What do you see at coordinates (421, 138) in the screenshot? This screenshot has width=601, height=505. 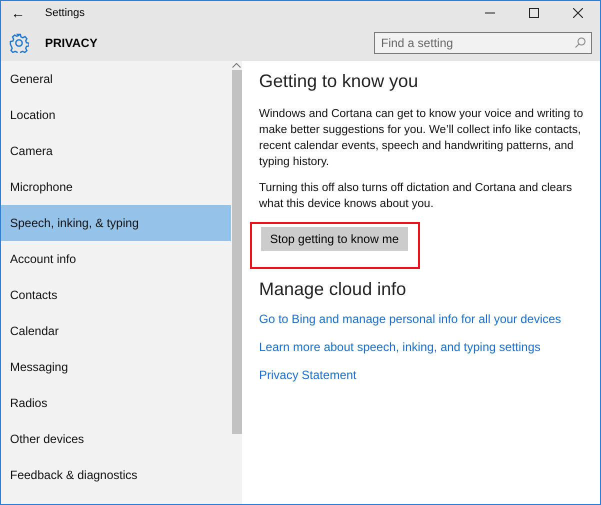 I see `description-text: Windows and Cortana can get to know your voice and writing to make better suggestions for you. We’ll collect info like contacts, recent calendar events, speech and handwriting patterns, and typing history.` at bounding box center [421, 138].